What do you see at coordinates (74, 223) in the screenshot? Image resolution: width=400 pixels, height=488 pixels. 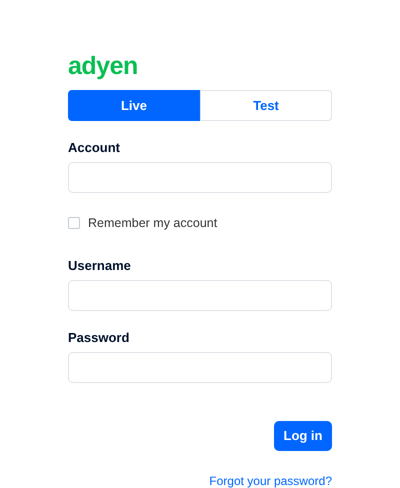 I see `checkbox` at bounding box center [74, 223].